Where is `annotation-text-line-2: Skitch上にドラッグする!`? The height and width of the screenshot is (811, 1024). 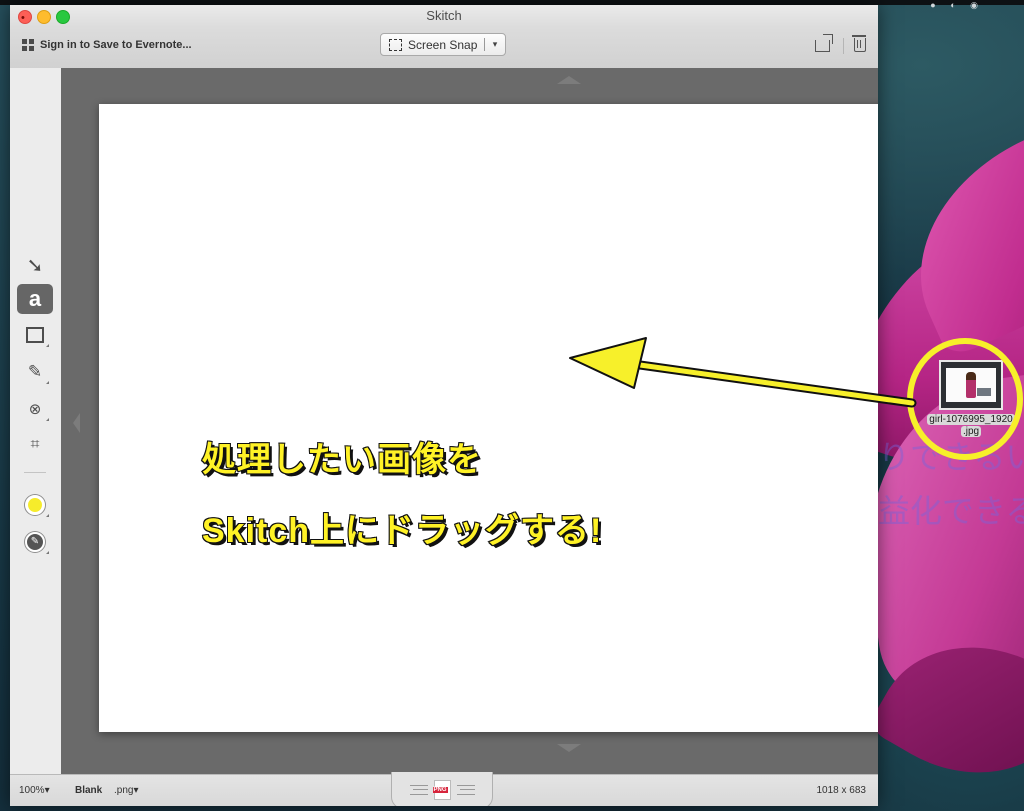 annotation-text-line-2: Skitch上にドラッグする! is located at coordinates (402, 531).